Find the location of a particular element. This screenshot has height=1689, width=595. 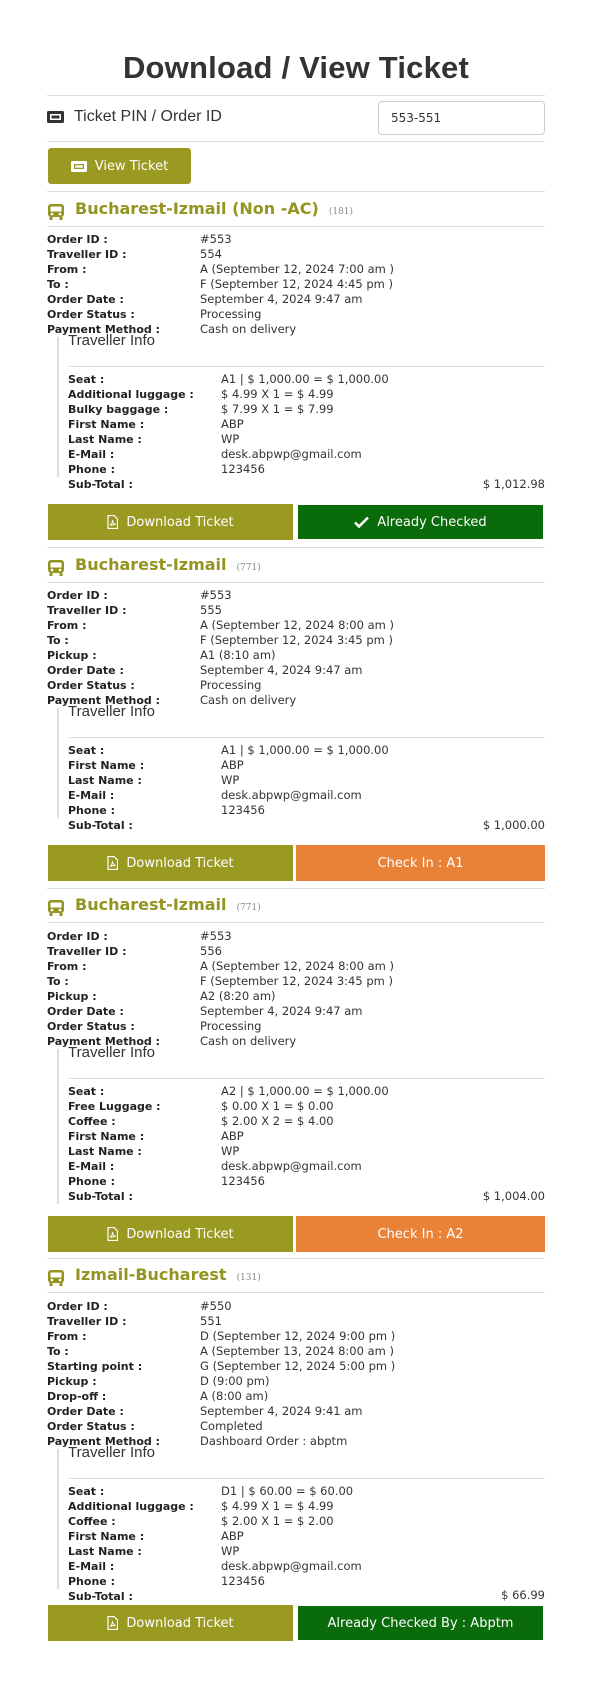

ticket-header: Bucharest-Izmail (771) is located at coordinates (154, 908).